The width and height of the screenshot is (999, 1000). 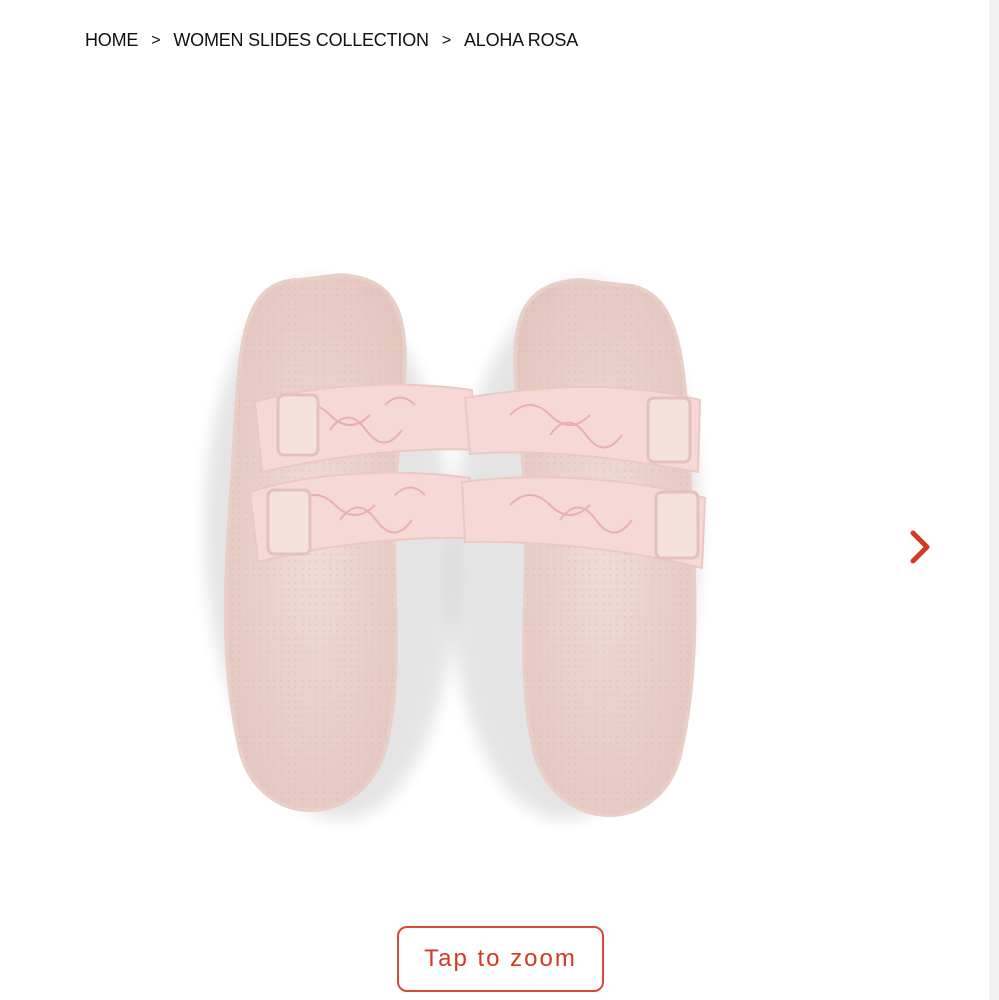 I want to click on tap-to-zoom-button: Tap to zoom, so click(x=500, y=959).